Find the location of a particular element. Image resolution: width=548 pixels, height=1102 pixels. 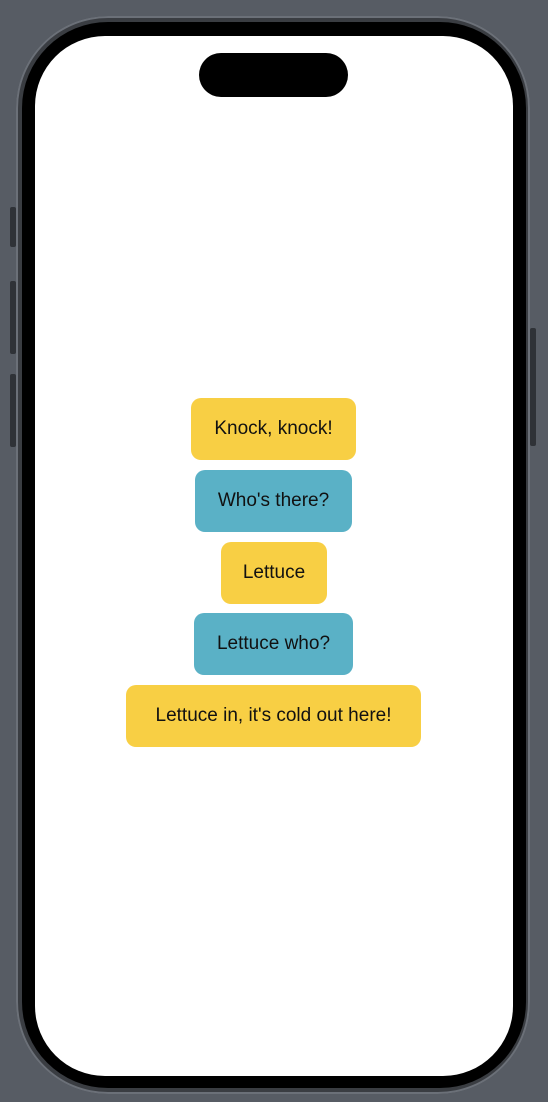

message-bubble-whos-there: Who's there? is located at coordinates (273, 501).